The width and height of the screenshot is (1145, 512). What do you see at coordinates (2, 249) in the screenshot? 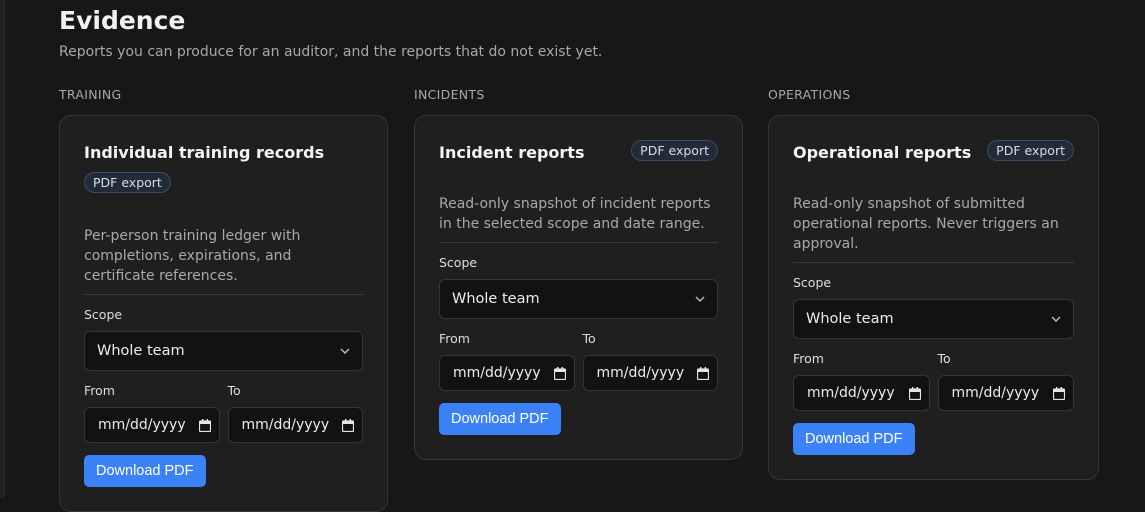
I see `app-edge` at bounding box center [2, 249].